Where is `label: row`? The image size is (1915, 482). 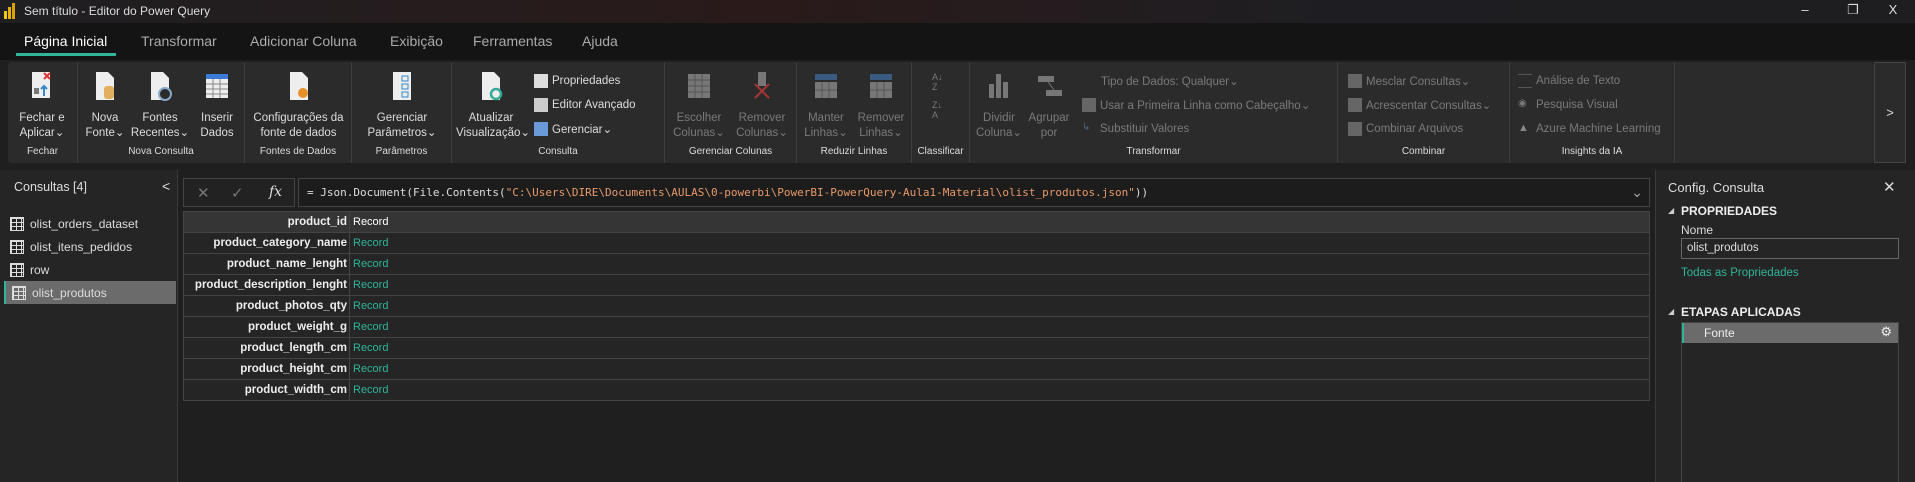 label: row is located at coordinates (40, 269).